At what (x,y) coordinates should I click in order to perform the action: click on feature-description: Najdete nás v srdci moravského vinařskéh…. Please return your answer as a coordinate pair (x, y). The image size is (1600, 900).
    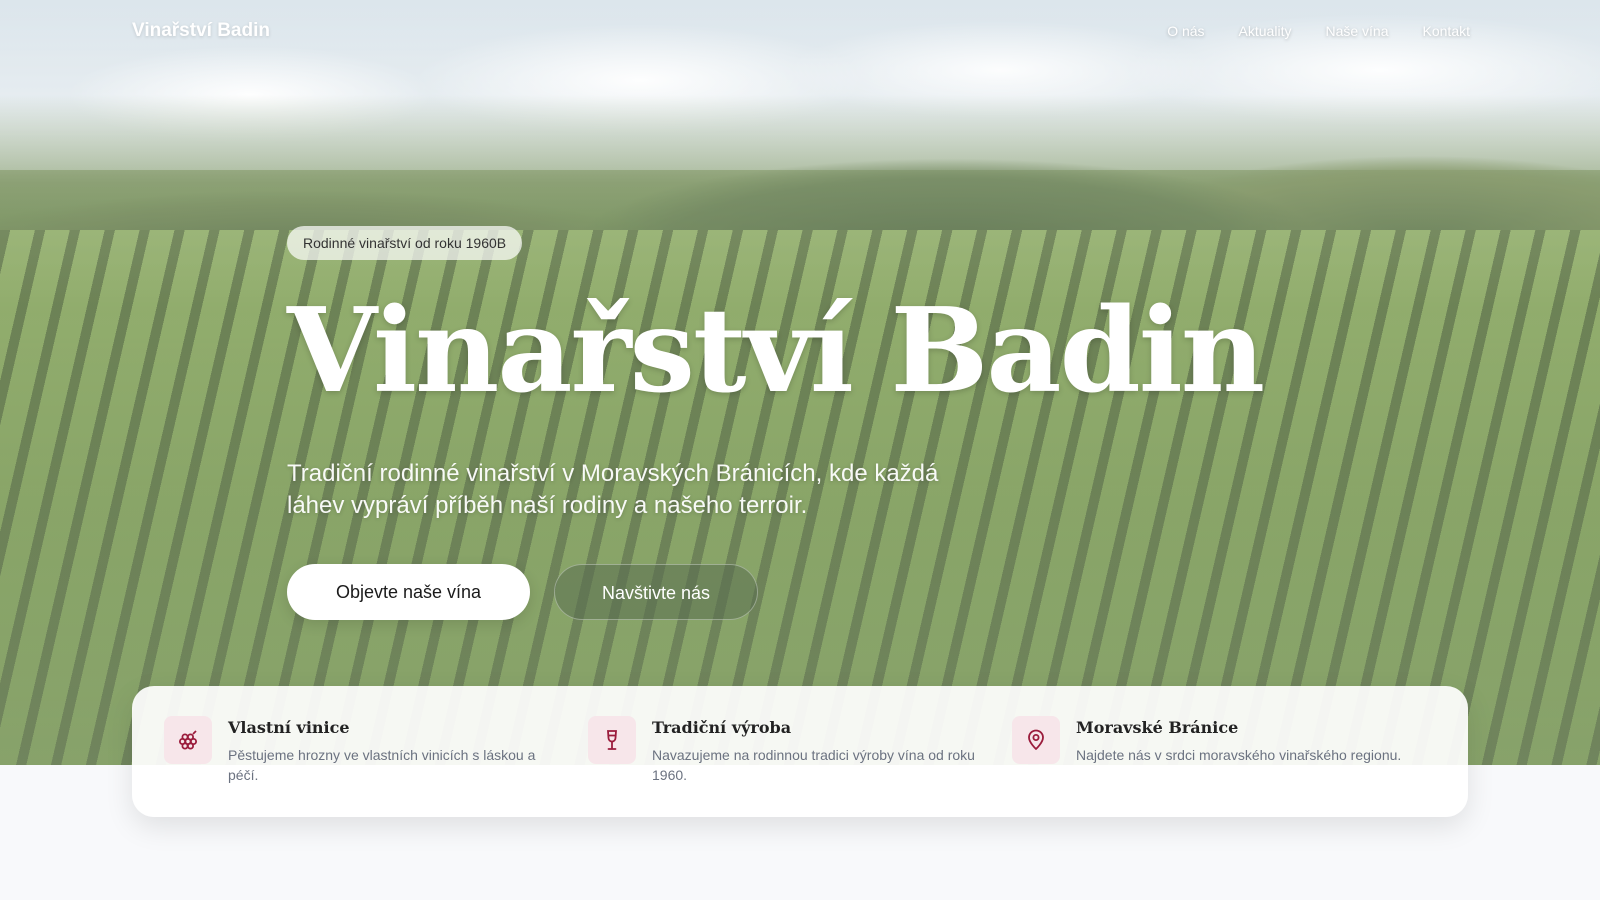
    Looking at the image, I should click on (1239, 755).